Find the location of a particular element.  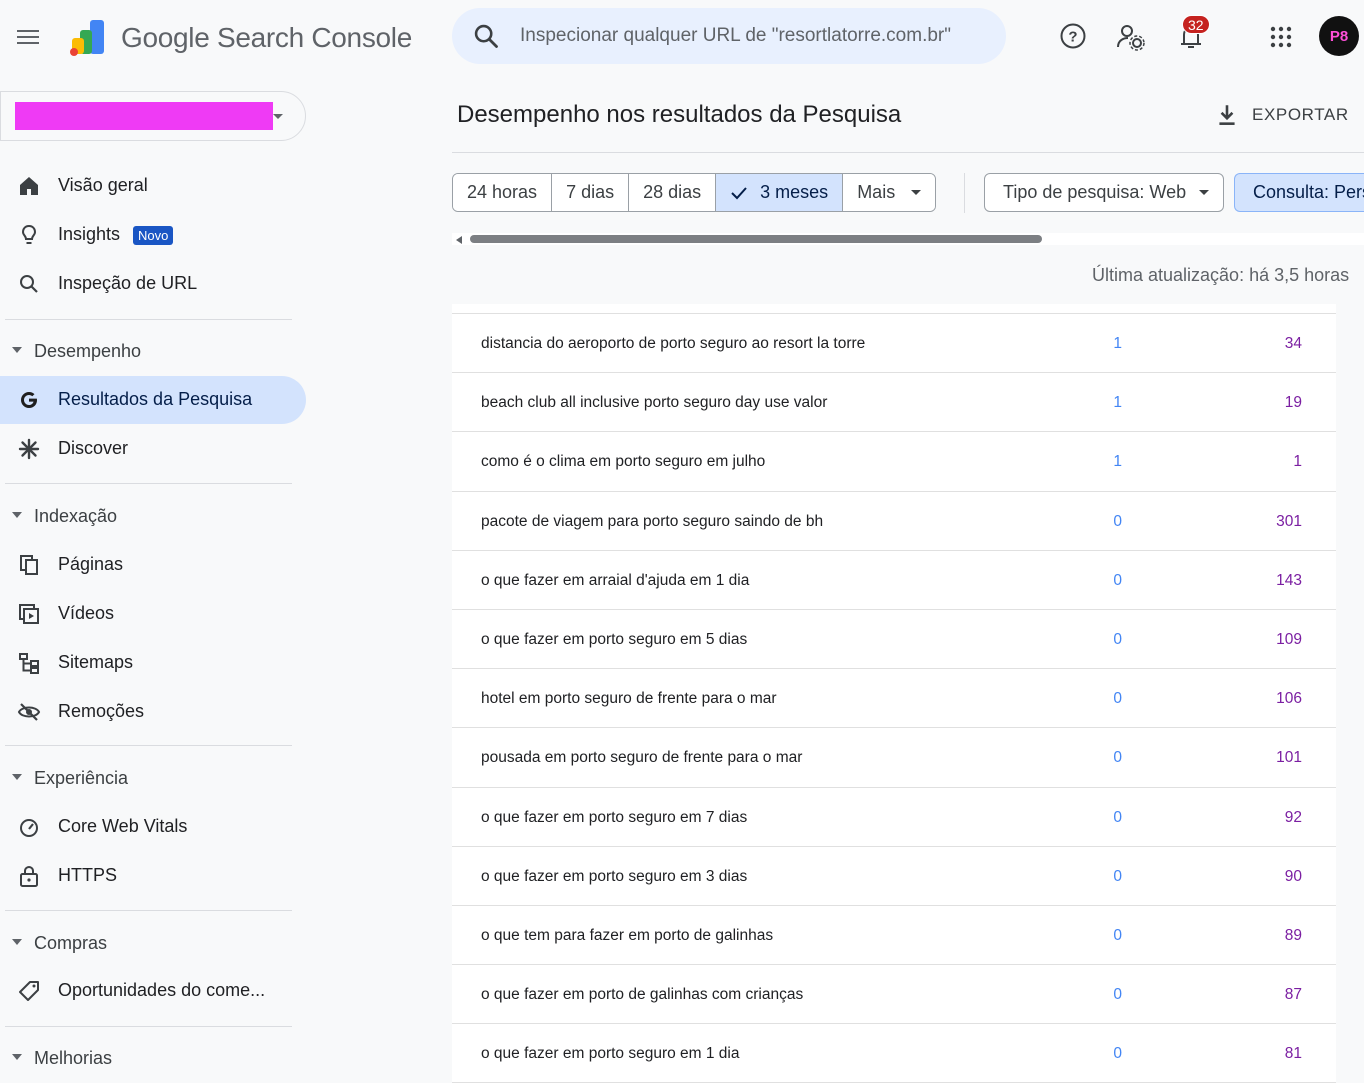

url-inspect-search is located at coordinates (729, 36).